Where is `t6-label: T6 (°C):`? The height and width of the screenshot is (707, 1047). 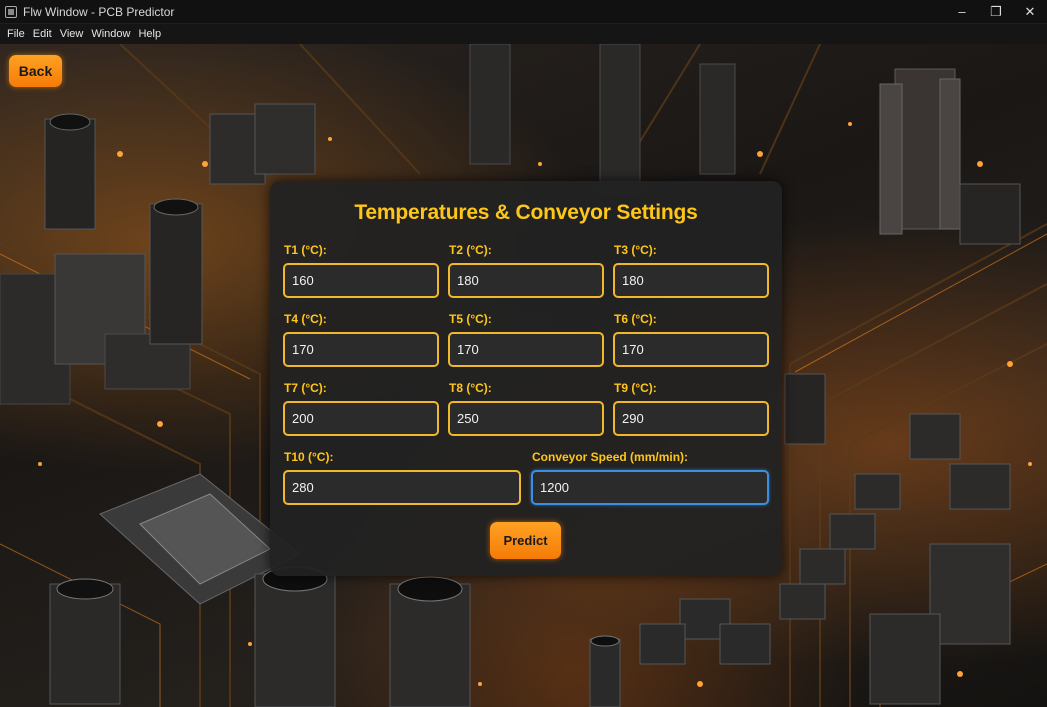 t6-label: T6 (°C): is located at coordinates (635, 319).